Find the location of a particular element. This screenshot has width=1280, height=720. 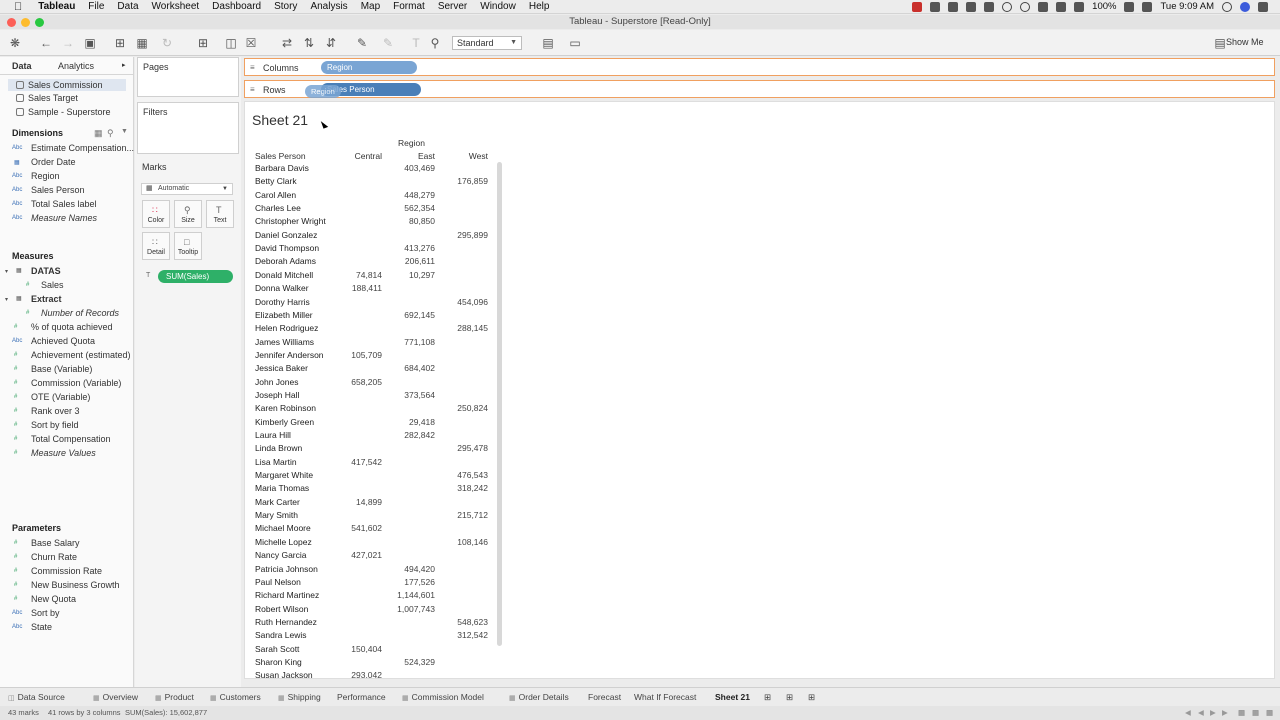

table-row: Sarah Scott 150,404 is located at coordinates (374, 649).